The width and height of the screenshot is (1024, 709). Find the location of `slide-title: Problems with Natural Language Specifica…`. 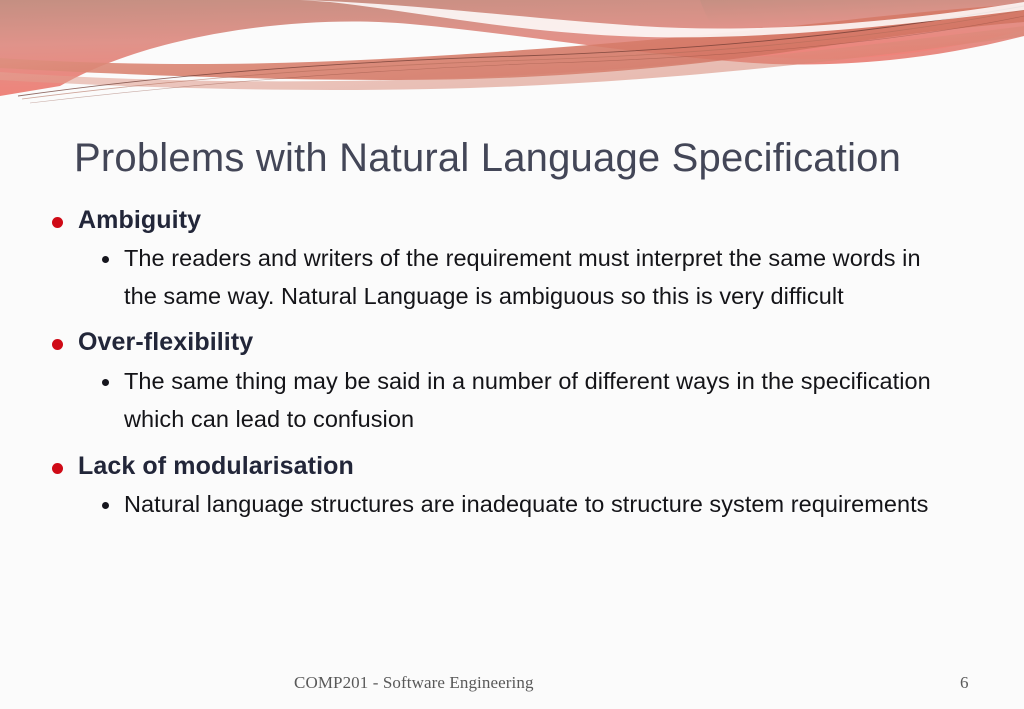

slide-title: Problems with Natural Language Specifica… is located at coordinates (488, 157).